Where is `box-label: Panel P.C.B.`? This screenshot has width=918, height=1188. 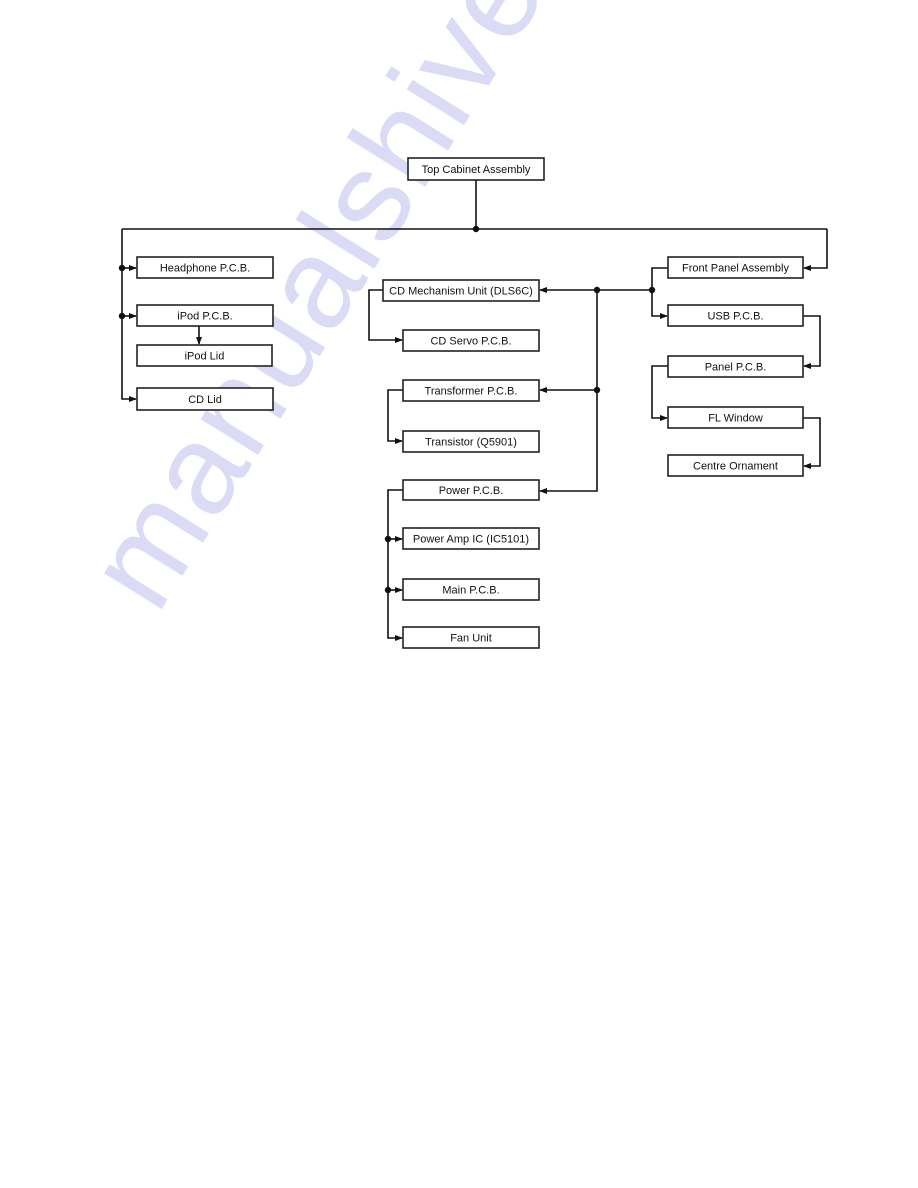
box-label: Panel P.C.B. is located at coordinates (736, 368).